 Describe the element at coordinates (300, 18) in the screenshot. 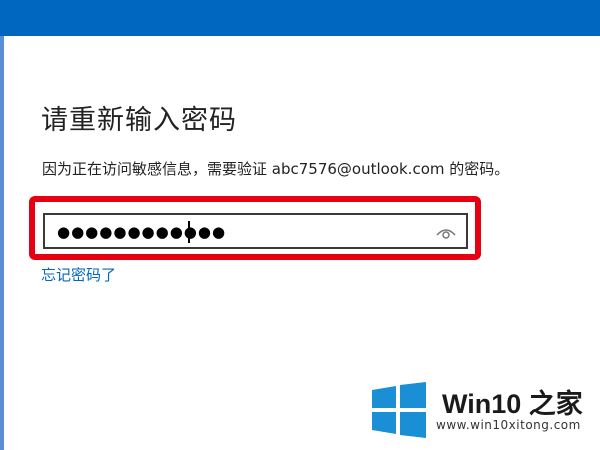

I see `window-title-bar` at that location.